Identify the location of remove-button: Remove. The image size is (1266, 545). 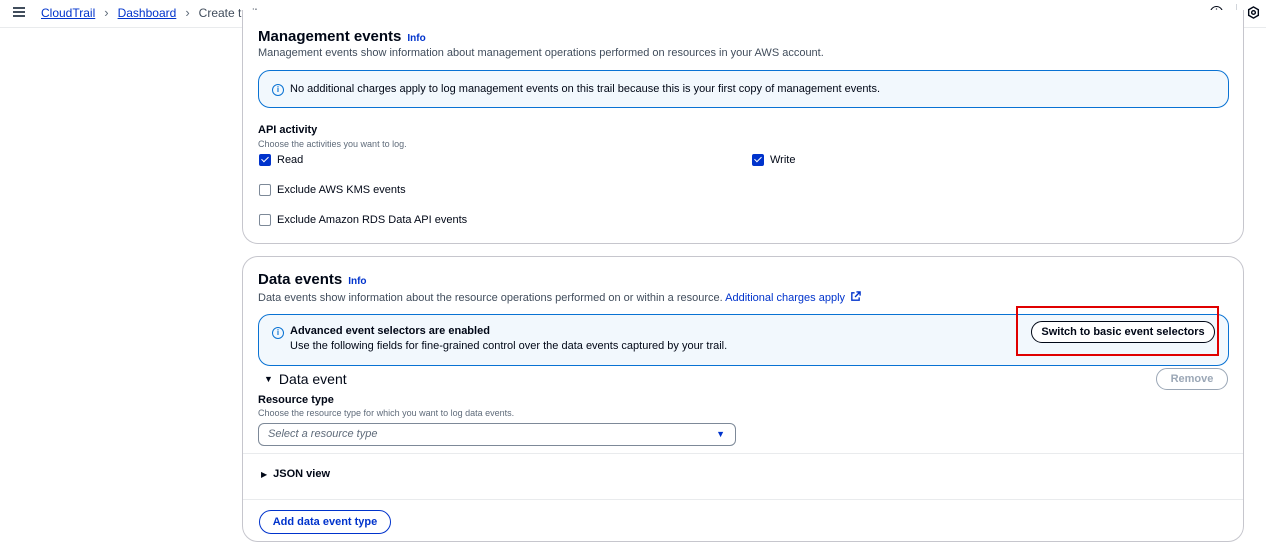
(1192, 379).